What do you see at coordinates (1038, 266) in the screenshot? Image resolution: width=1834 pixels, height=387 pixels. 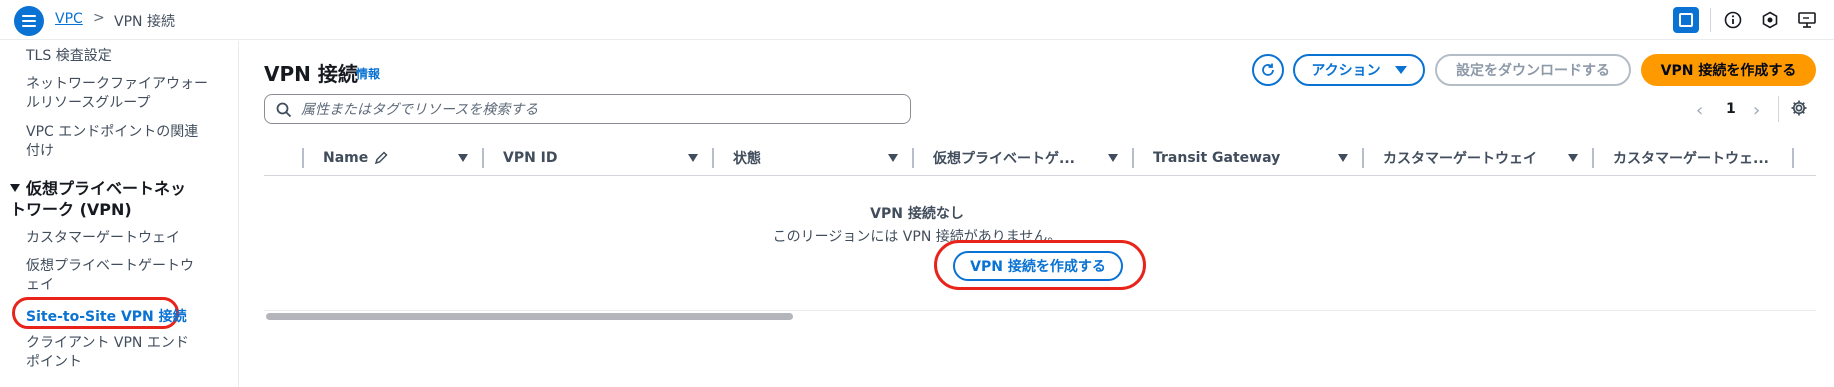 I see `empty-state-create-button: VPN 接続を作成する` at bounding box center [1038, 266].